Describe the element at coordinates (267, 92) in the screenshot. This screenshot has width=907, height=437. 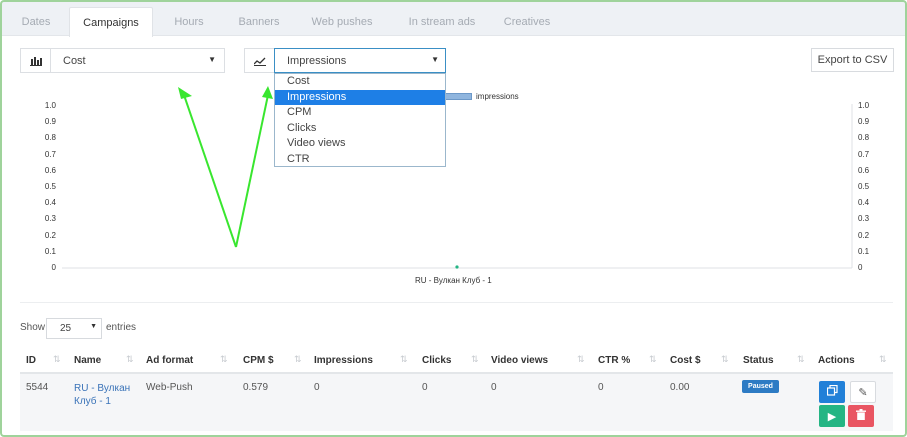
I see `arrow-head-right` at that location.